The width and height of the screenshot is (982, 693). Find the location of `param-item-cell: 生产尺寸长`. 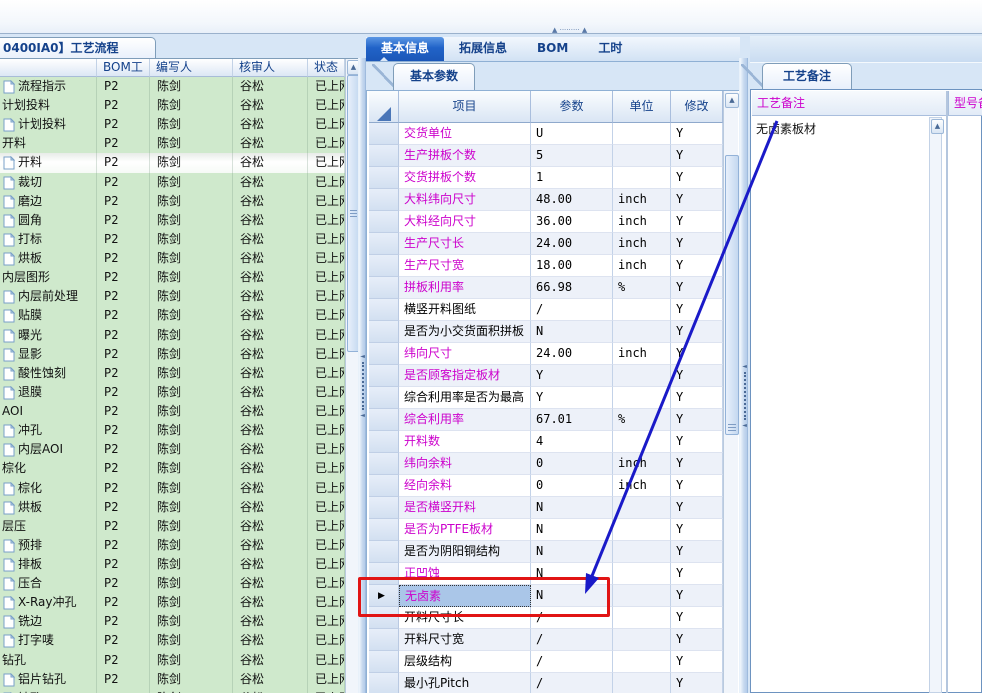

param-item-cell: 生产尺寸长 is located at coordinates (465, 244).